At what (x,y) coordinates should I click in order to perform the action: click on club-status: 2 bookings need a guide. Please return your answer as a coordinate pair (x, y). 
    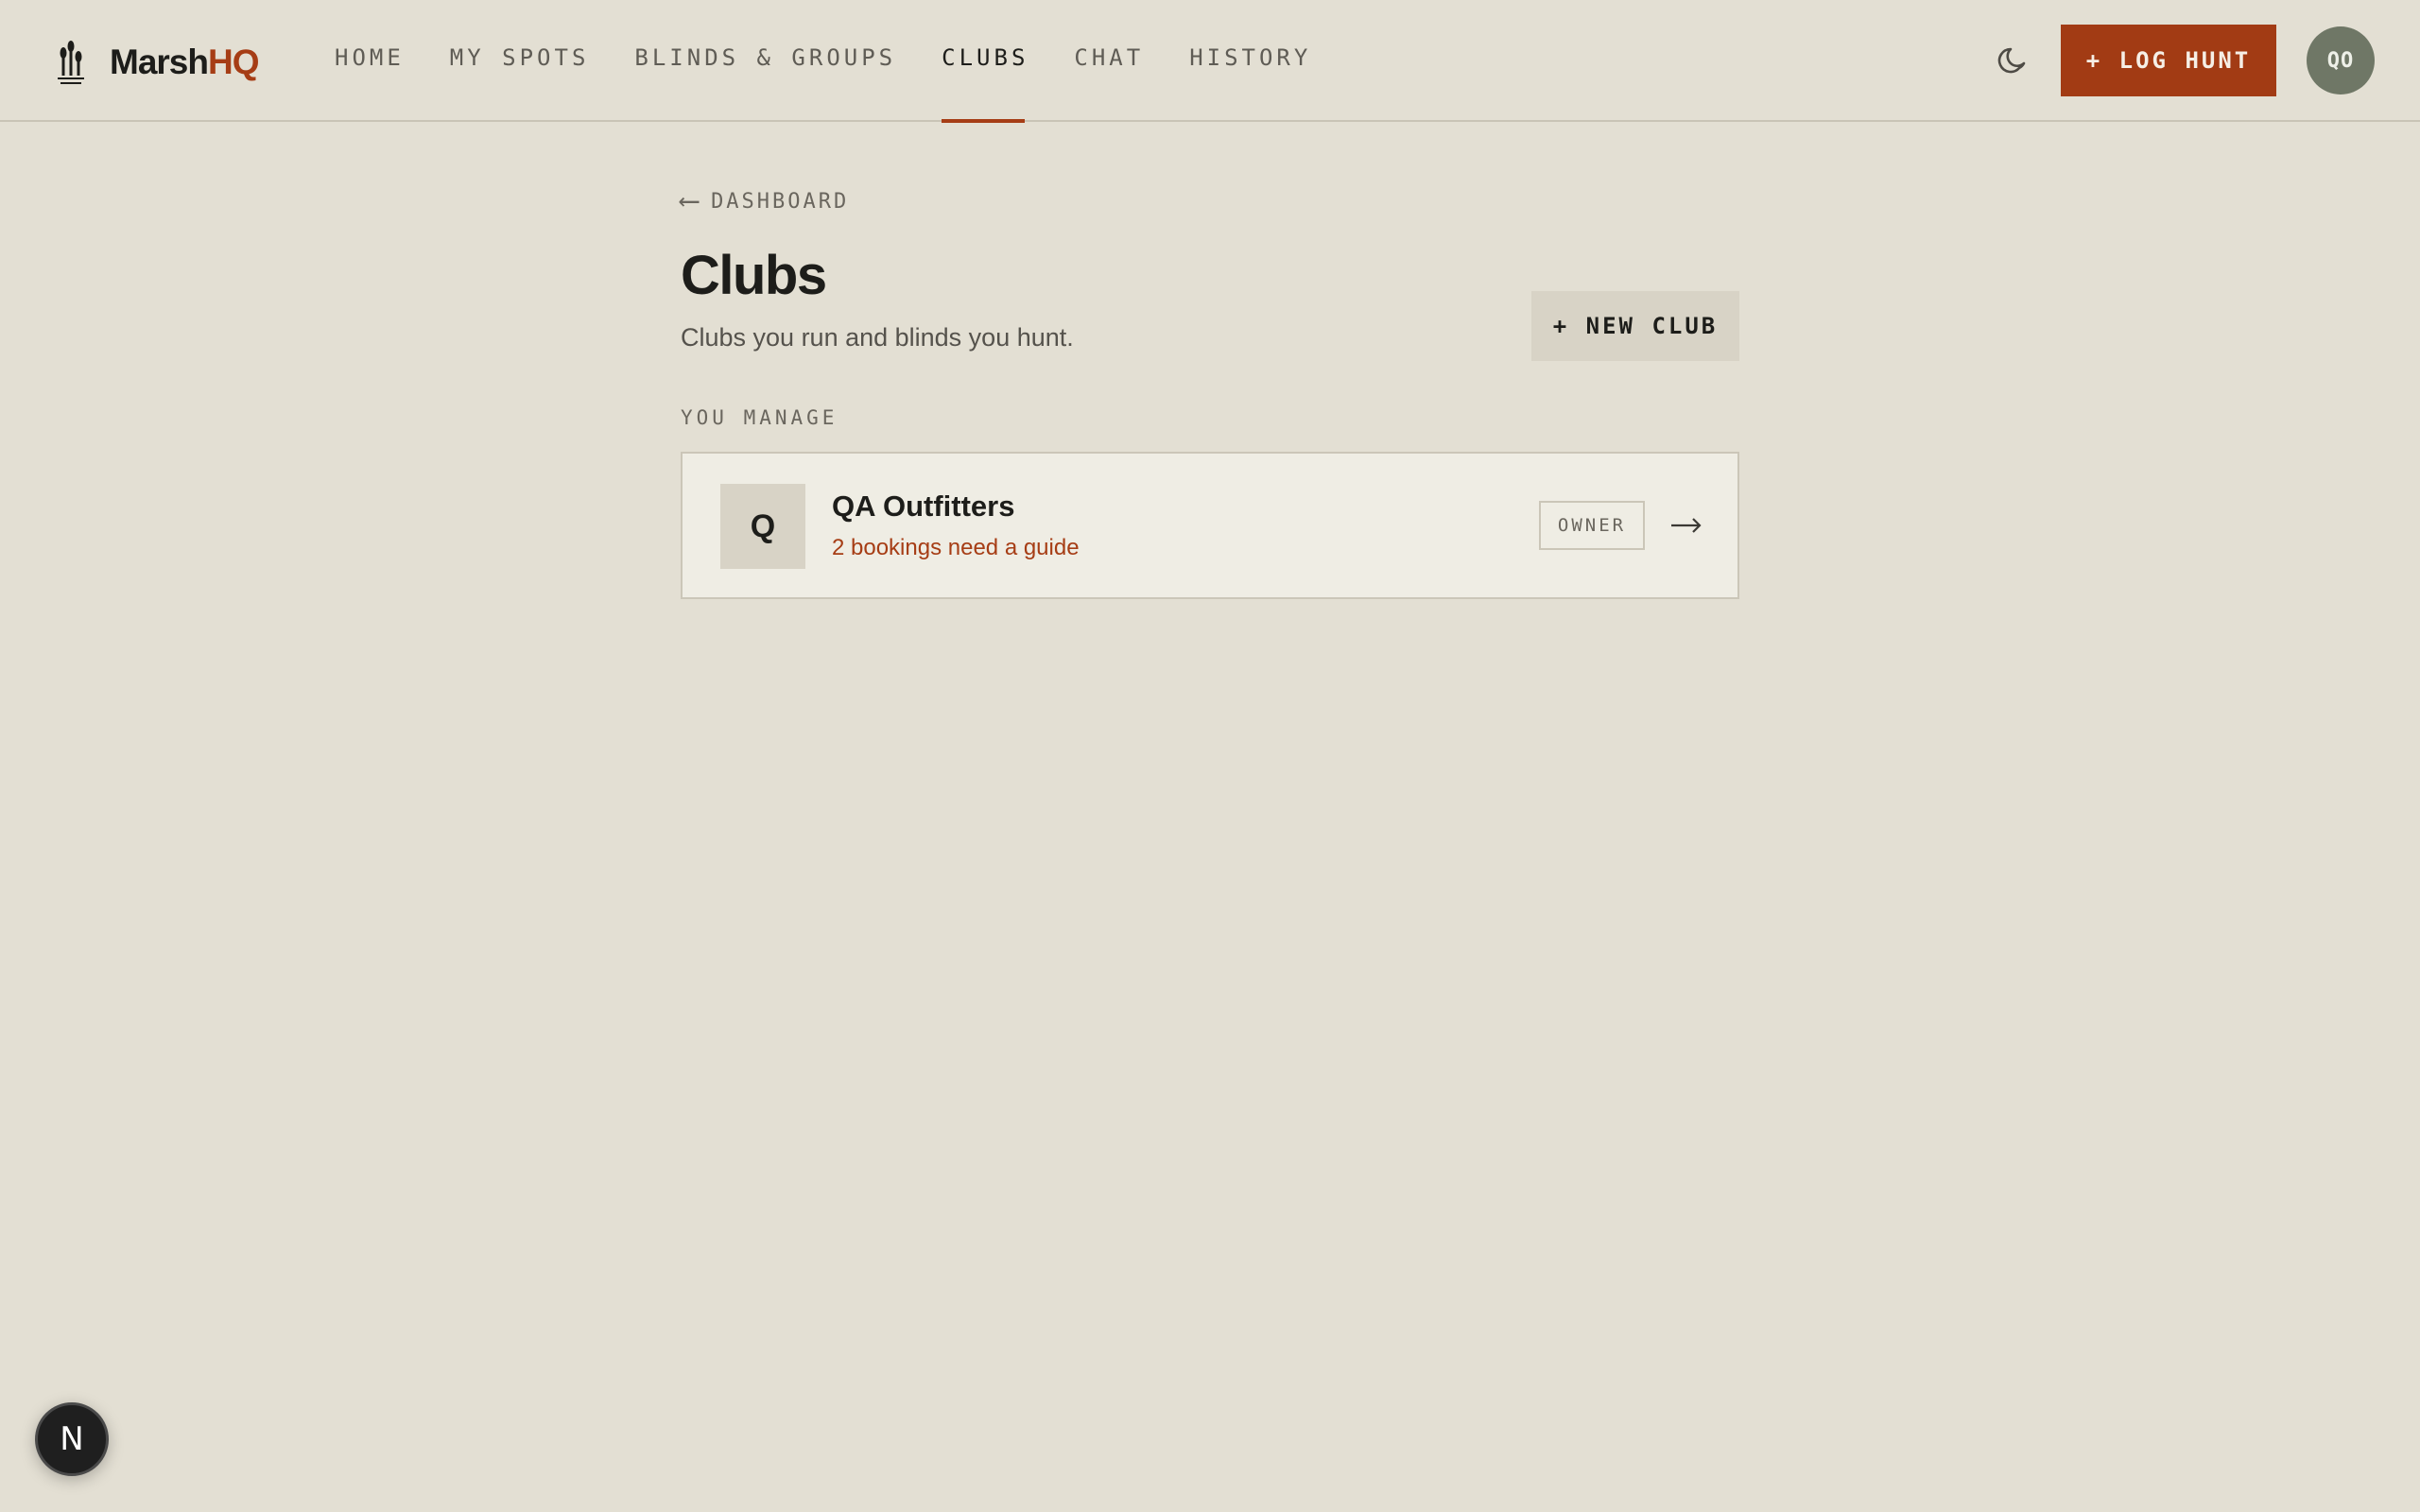
    Looking at the image, I should click on (956, 547).